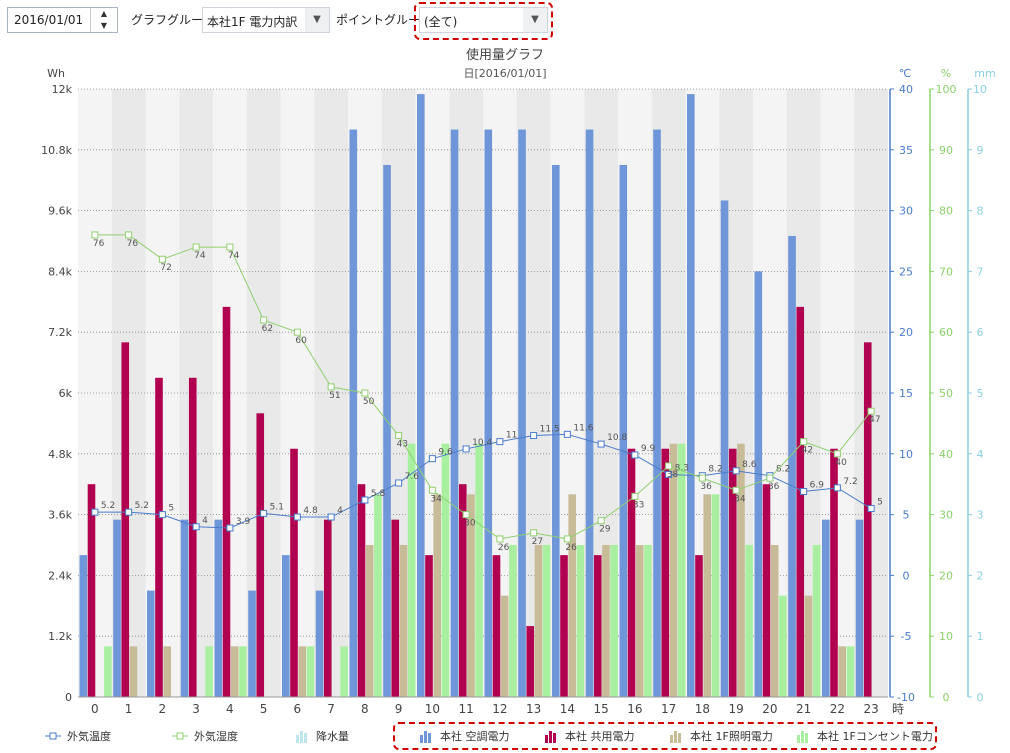 The image size is (1010, 753). Describe the element at coordinates (740, 499) in the screenshot. I see `data-label: 34` at that location.